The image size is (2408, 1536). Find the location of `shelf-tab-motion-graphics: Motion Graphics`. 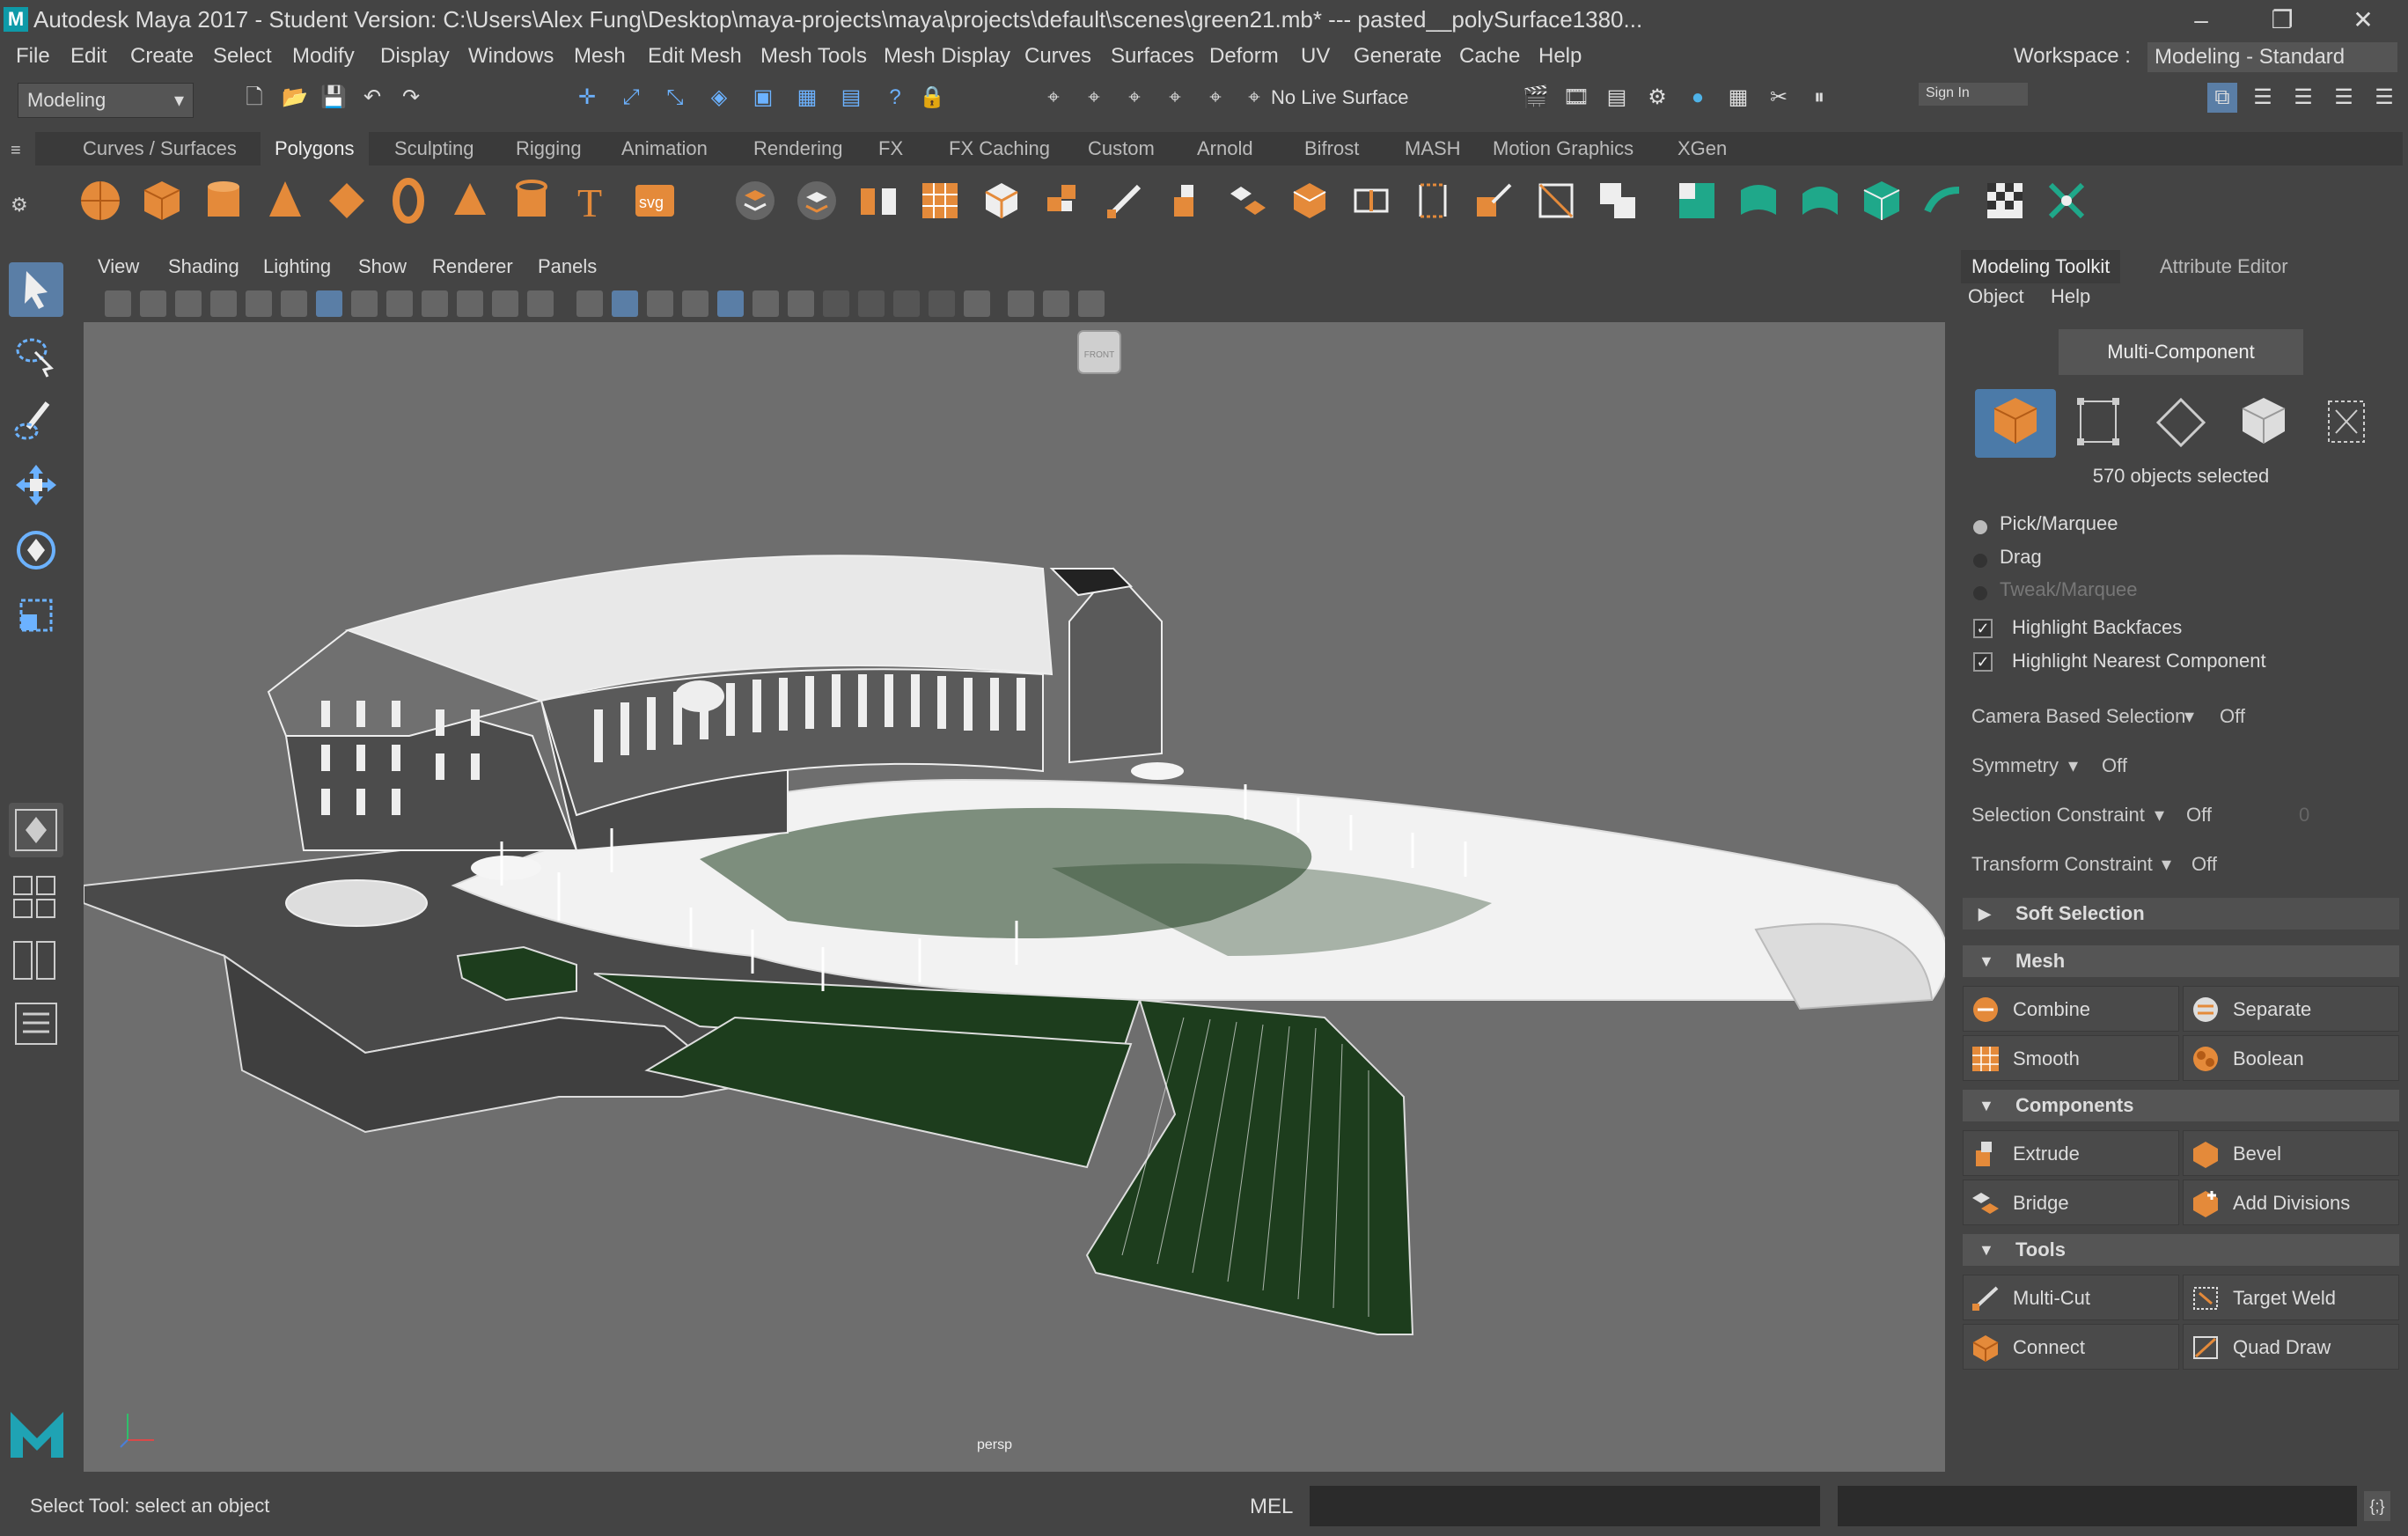

shelf-tab-motion-graphics: Motion Graphics is located at coordinates (1563, 148).